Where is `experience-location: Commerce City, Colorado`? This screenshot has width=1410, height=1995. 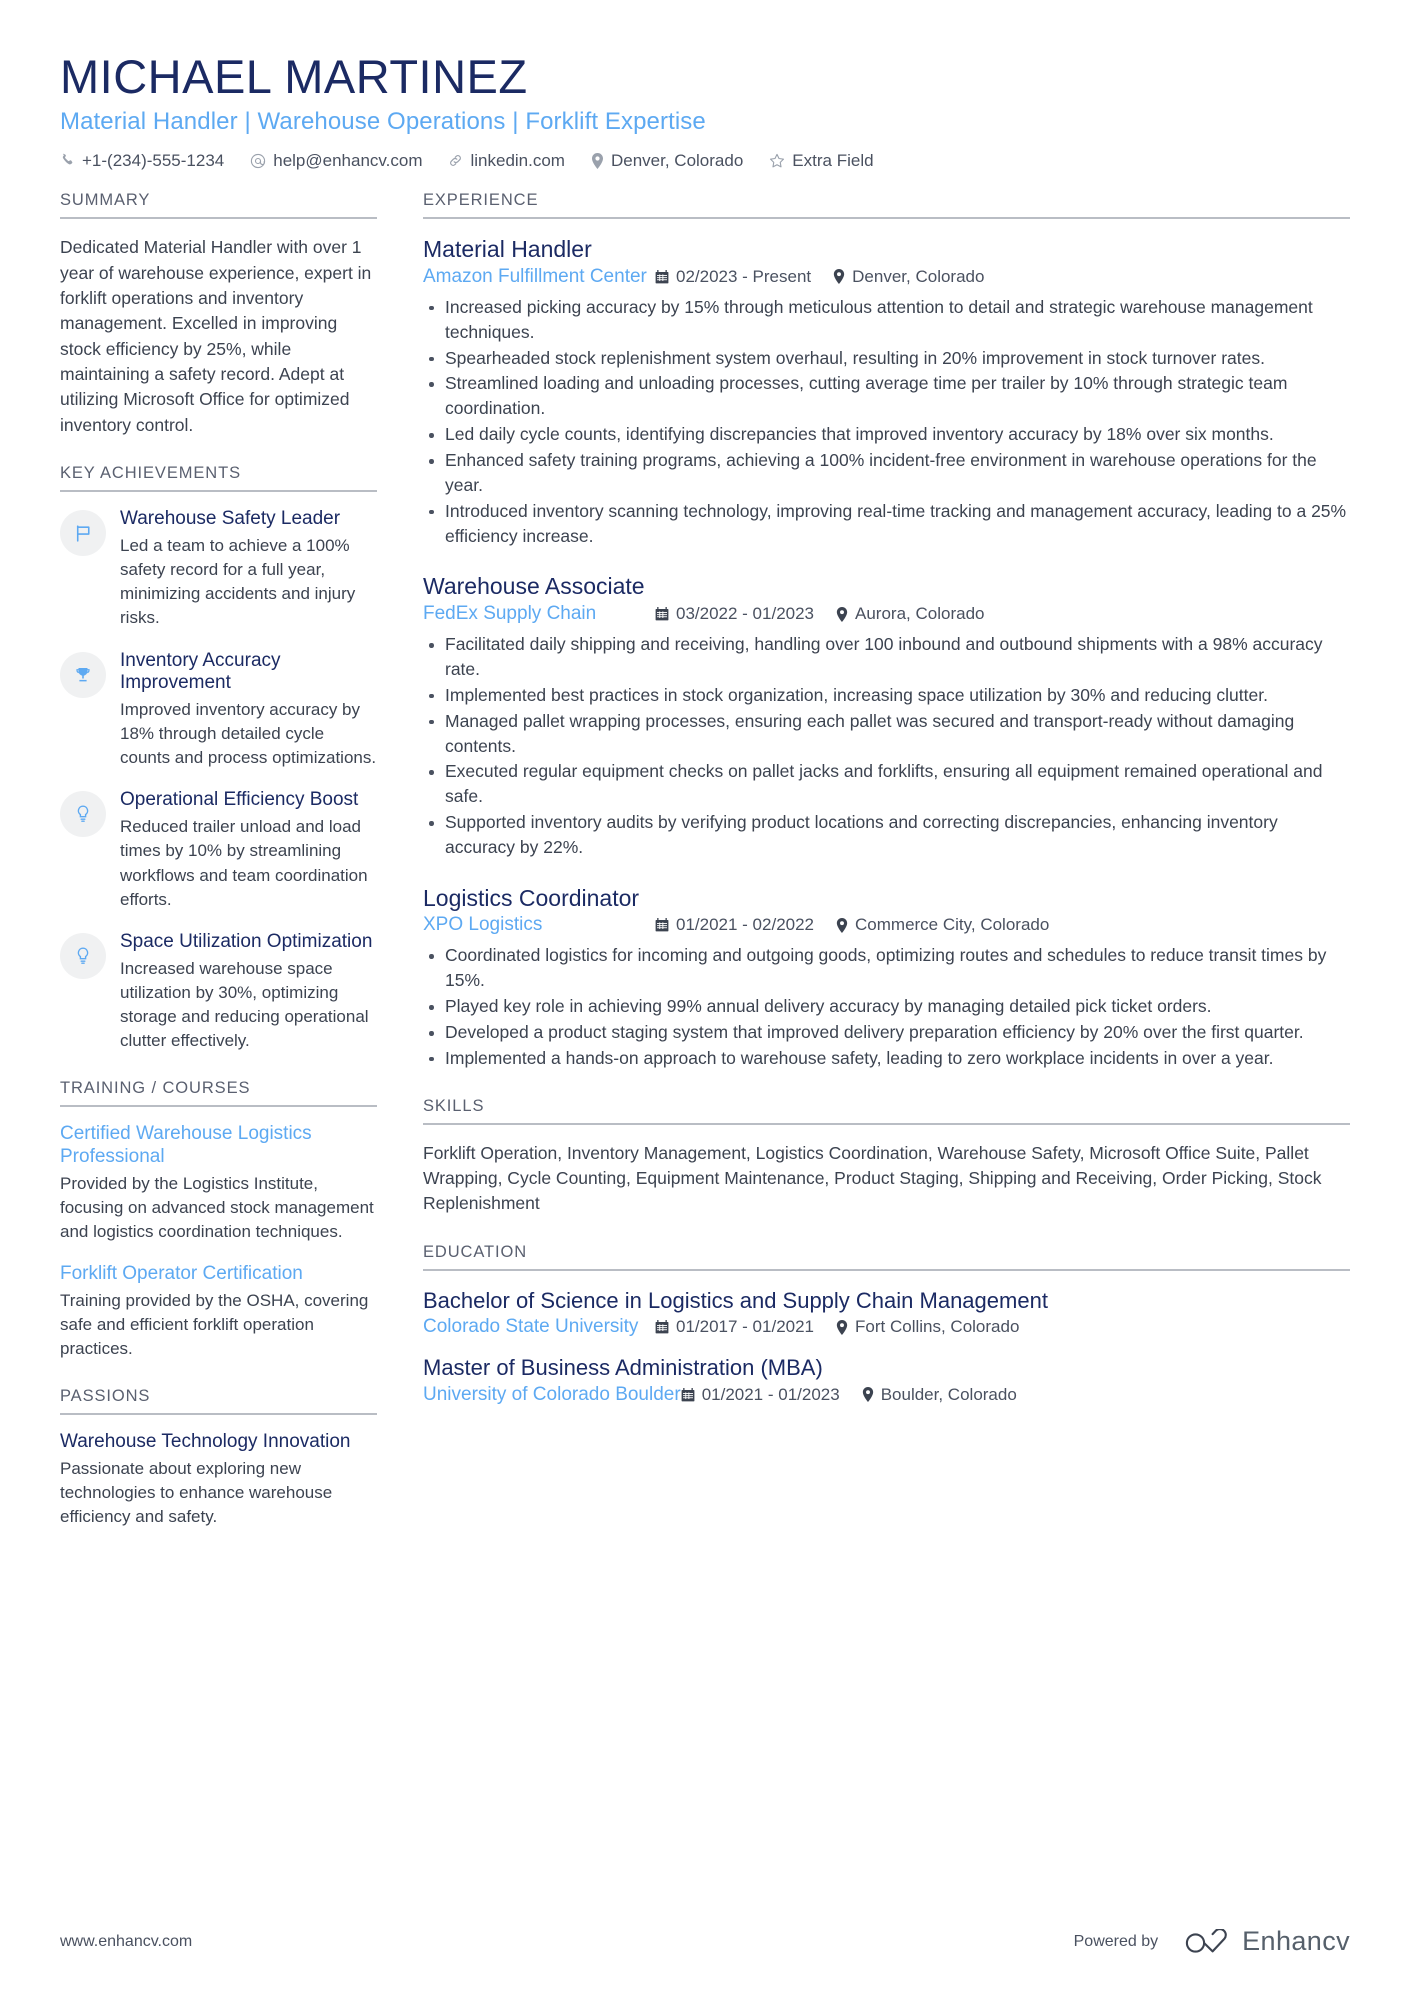
experience-location: Commerce City, Colorado is located at coordinates (942, 925).